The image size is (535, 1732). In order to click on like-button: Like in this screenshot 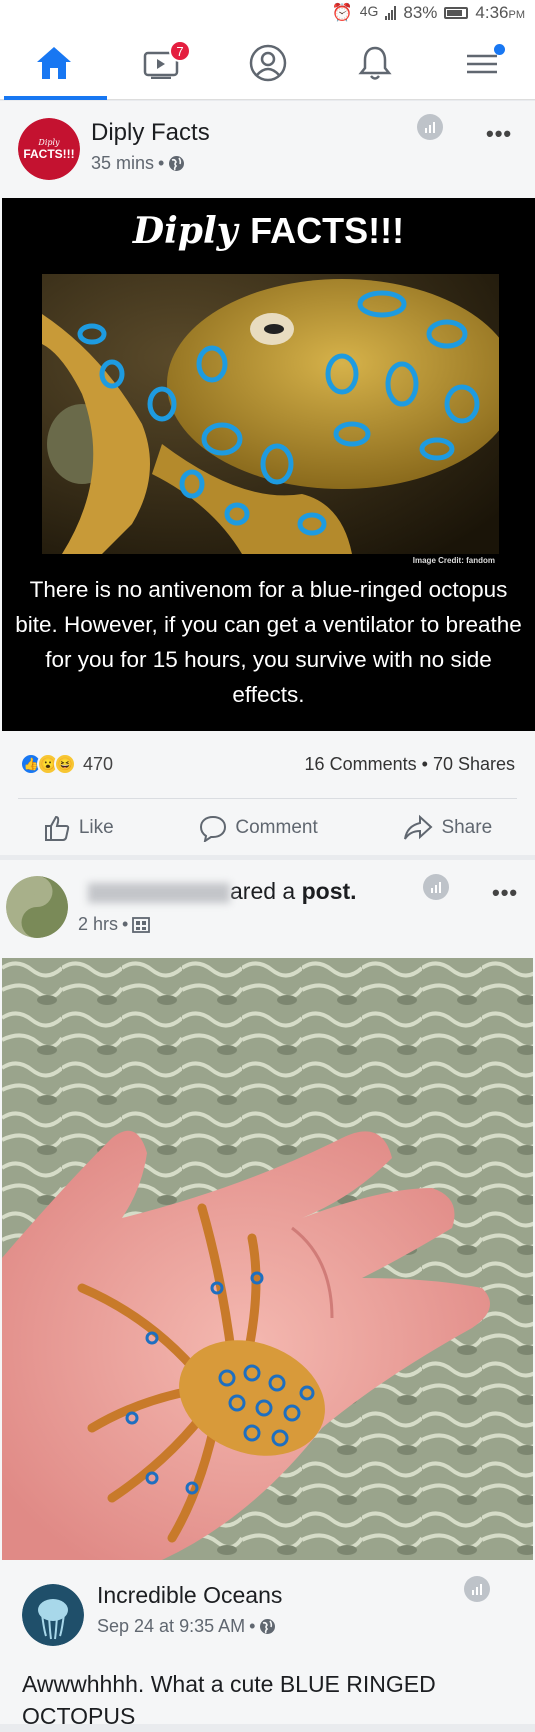, I will do `click(78, 828)`.